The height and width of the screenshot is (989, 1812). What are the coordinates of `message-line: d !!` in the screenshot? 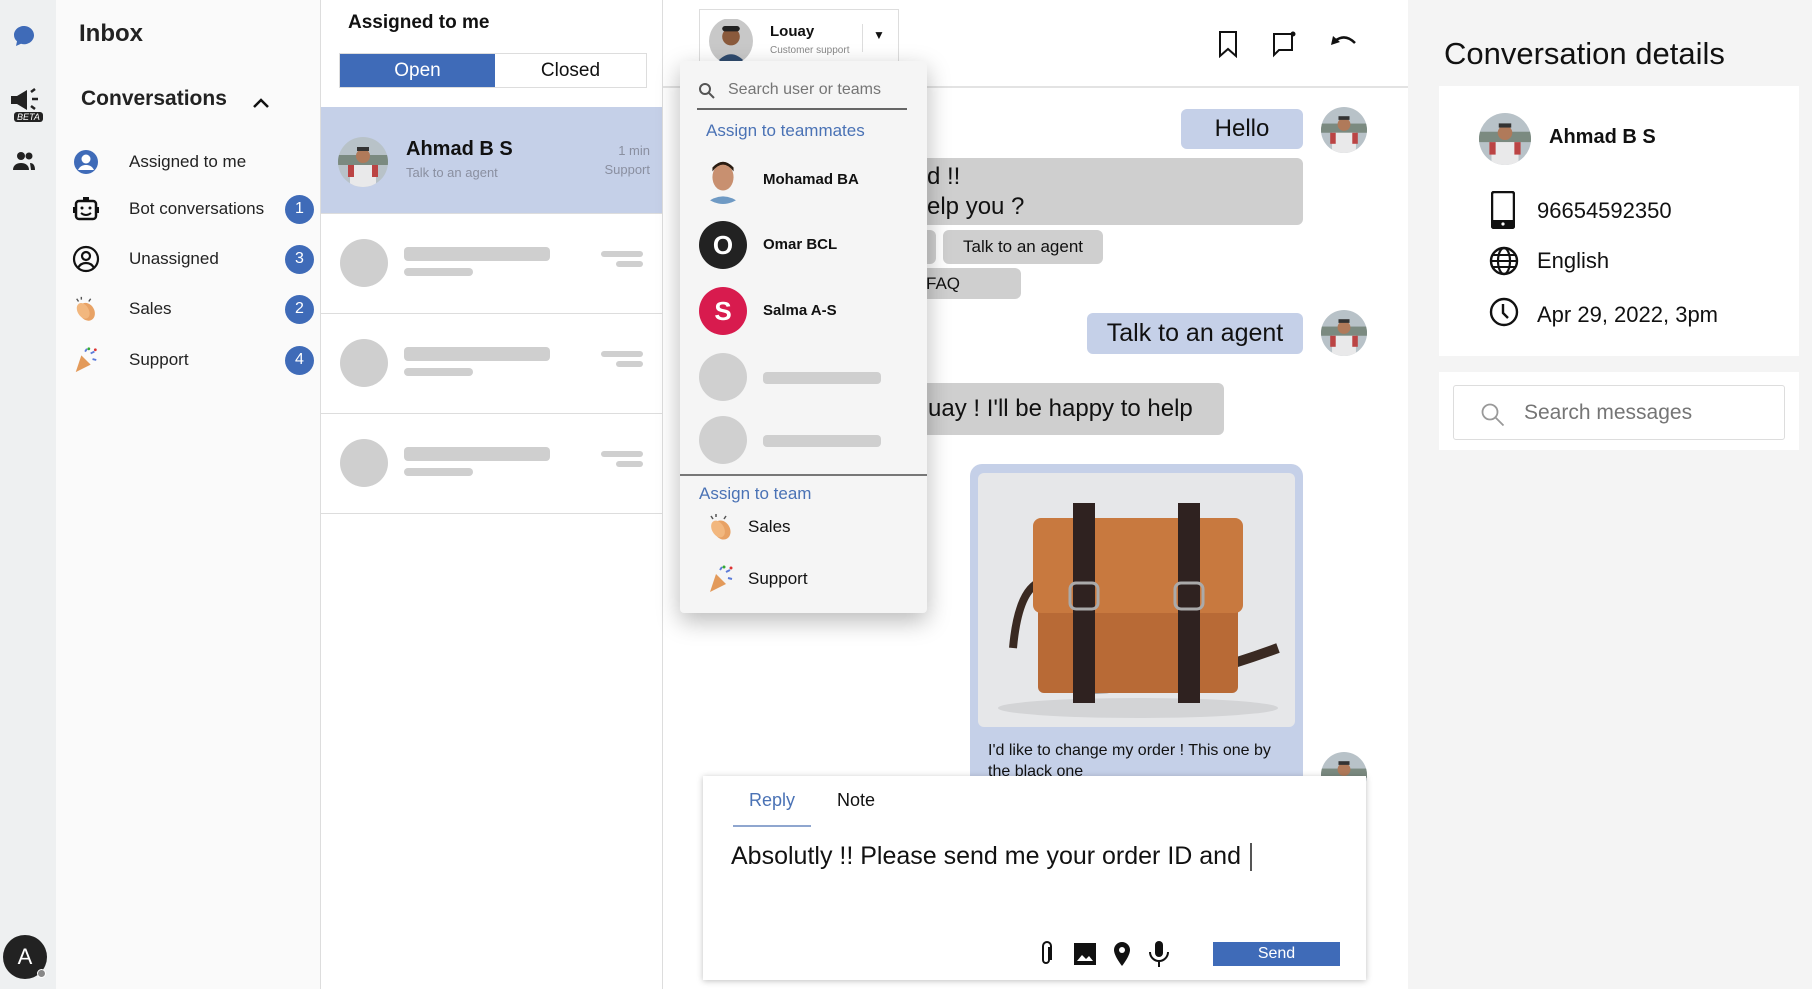 It's located at (944, 176).